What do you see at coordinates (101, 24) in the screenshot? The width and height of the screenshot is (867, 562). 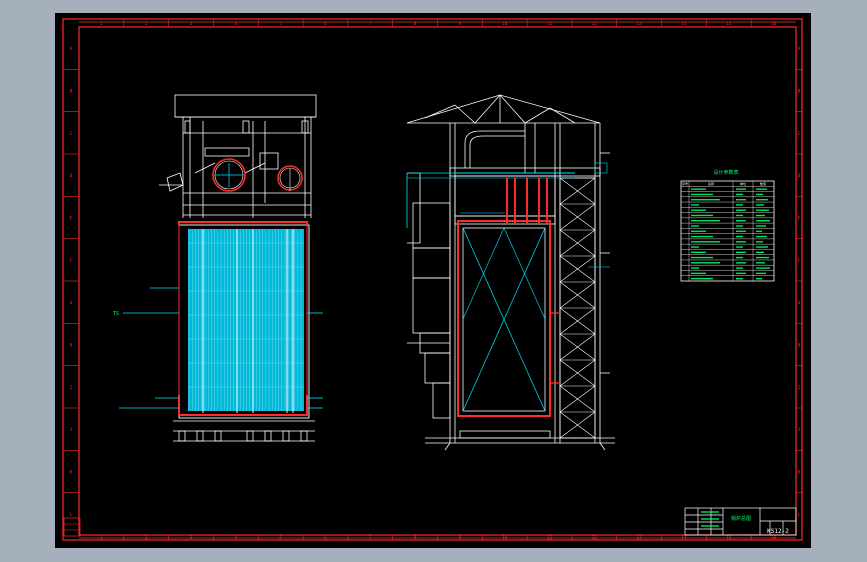 I see `grid-top-number: 1` at bounding box center [101, 24].